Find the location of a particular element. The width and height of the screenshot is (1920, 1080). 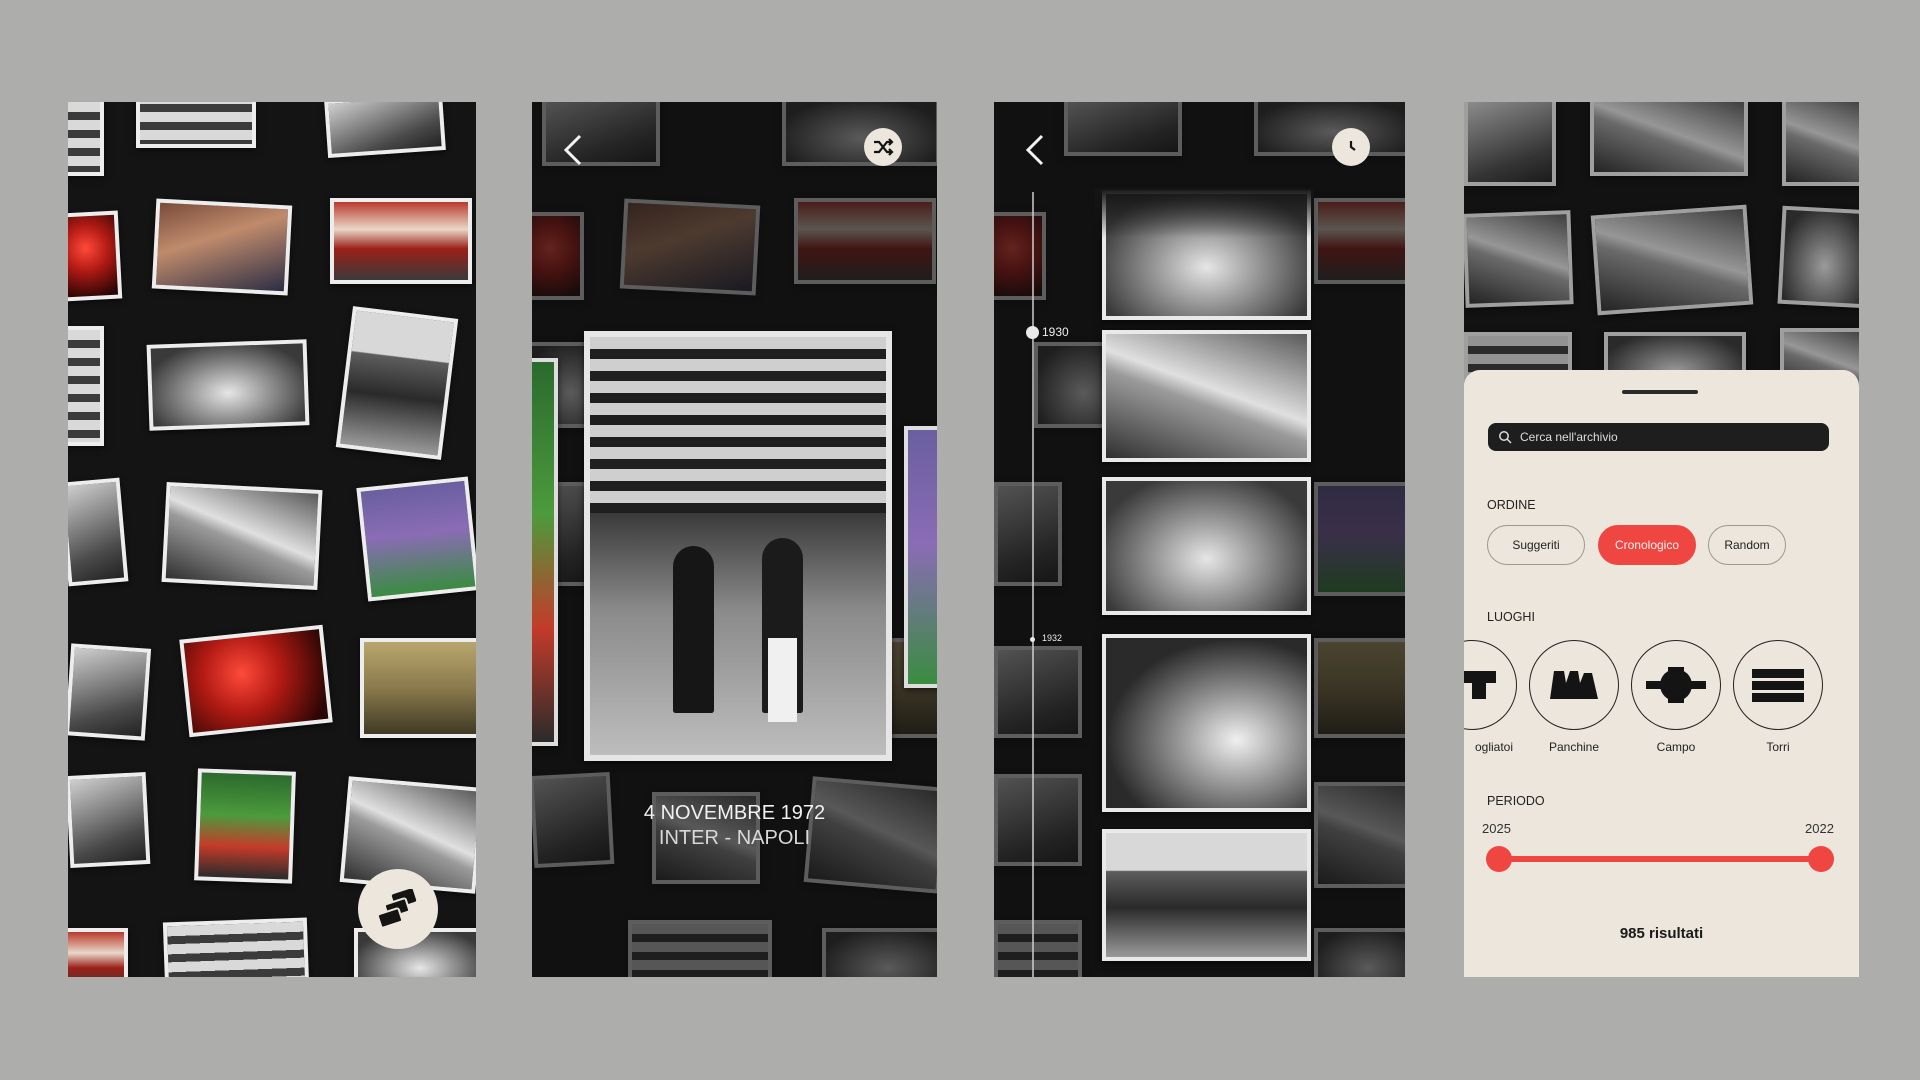

place-panchine: Panchine is located at coordinates (1574, 697).